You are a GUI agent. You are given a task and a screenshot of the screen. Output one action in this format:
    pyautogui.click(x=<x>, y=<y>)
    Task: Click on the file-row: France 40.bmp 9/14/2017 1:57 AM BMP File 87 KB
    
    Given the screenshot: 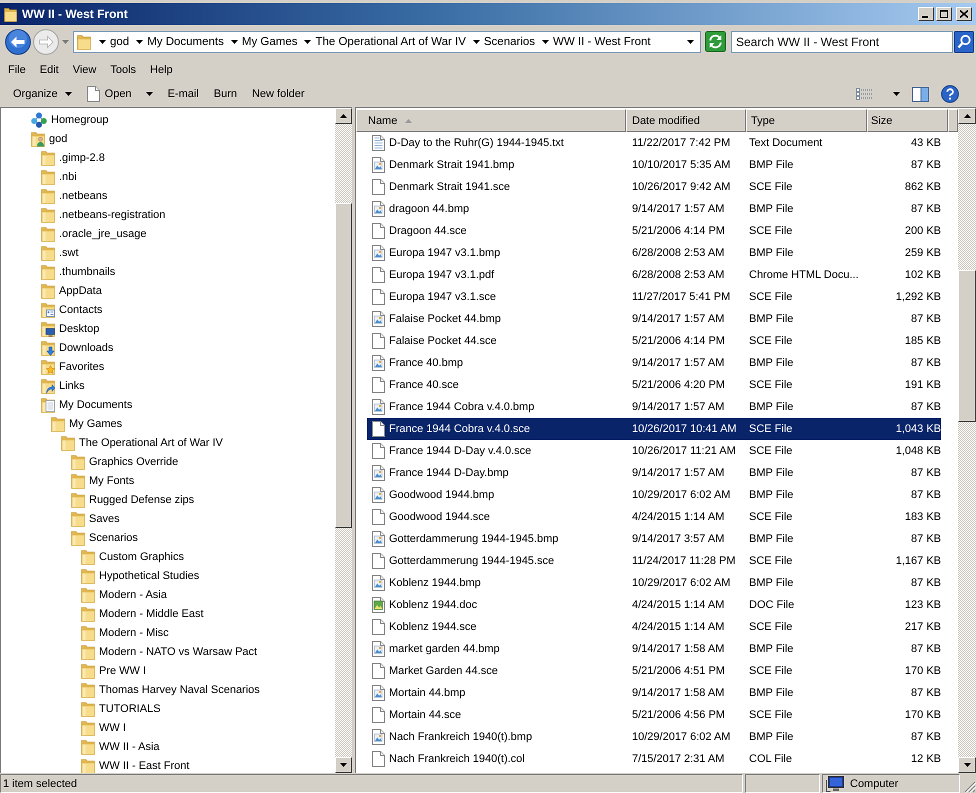 What is the action you would take?
    pyautogui.click(x=654, y=363)
    